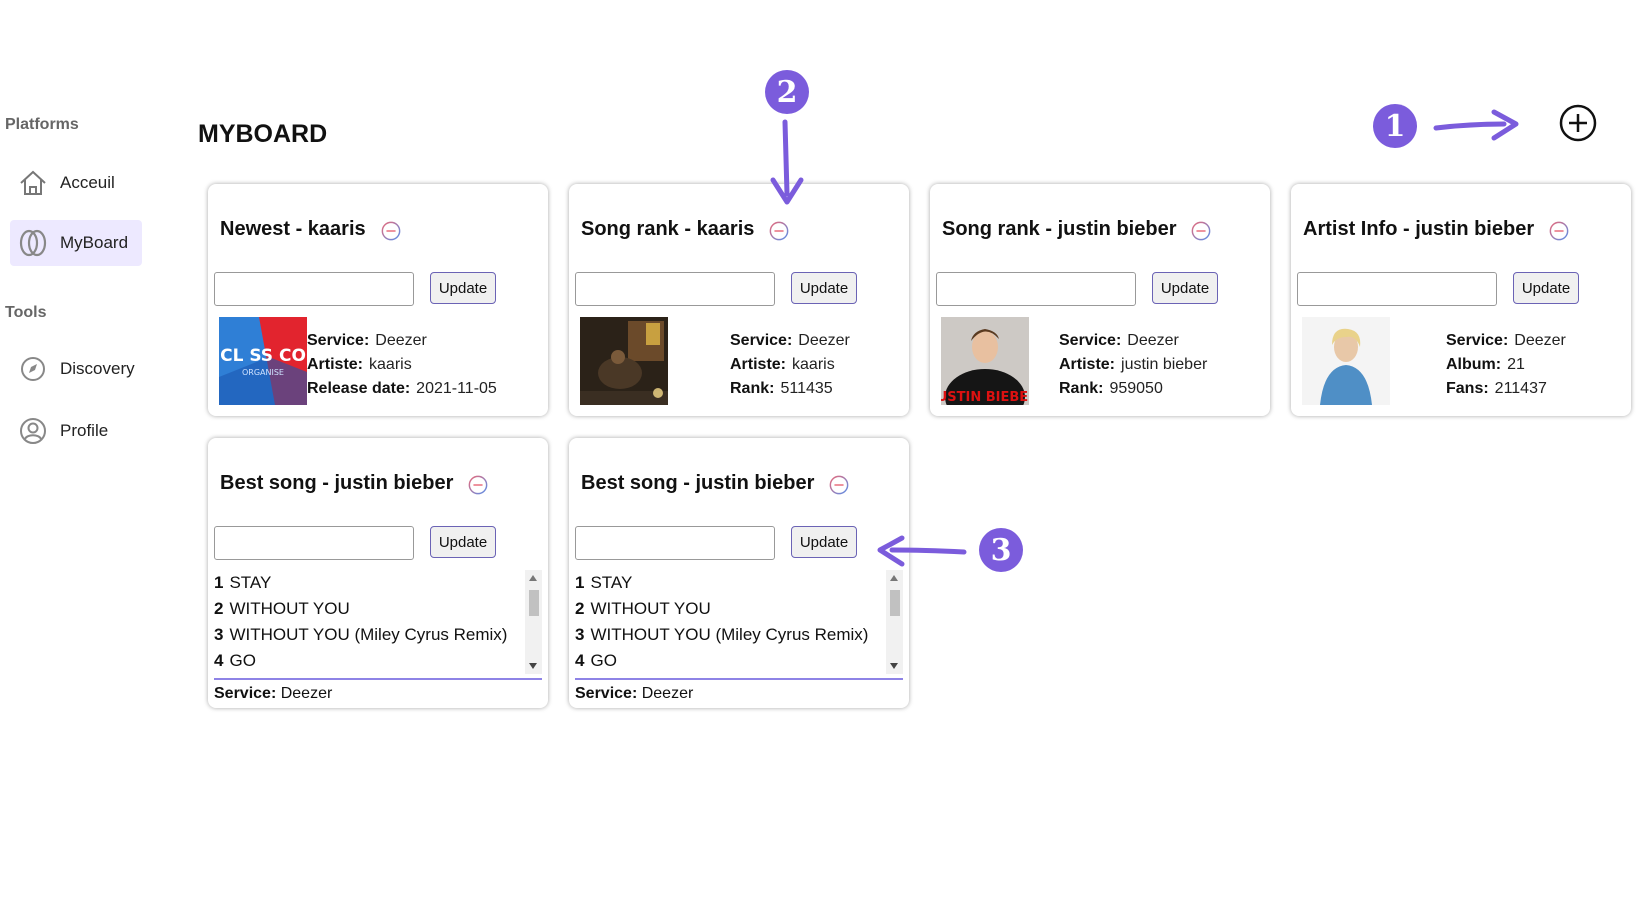  I want to click on section-label-tools: Tools, so click(26, 312).